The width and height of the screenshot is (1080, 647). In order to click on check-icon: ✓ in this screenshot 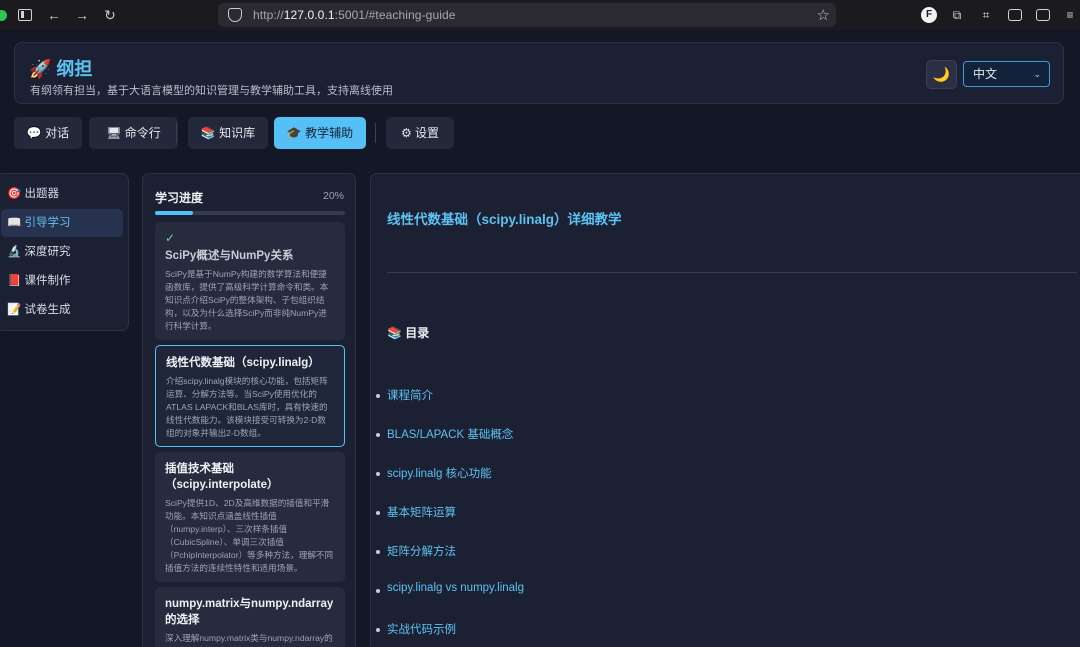, I will do `click(170, 238)`.